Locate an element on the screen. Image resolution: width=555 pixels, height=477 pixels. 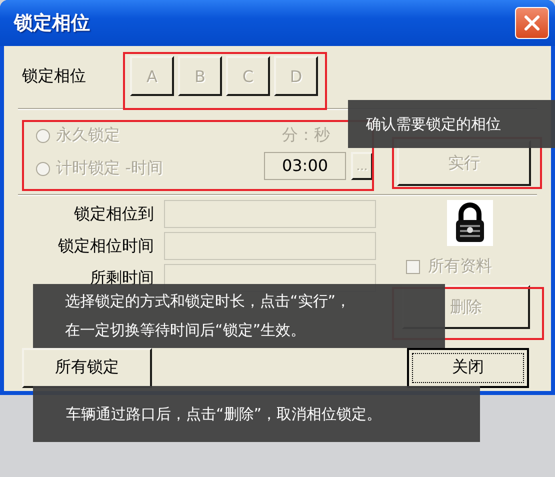
time-field: 03:00 is located at coordinates (305, 166).